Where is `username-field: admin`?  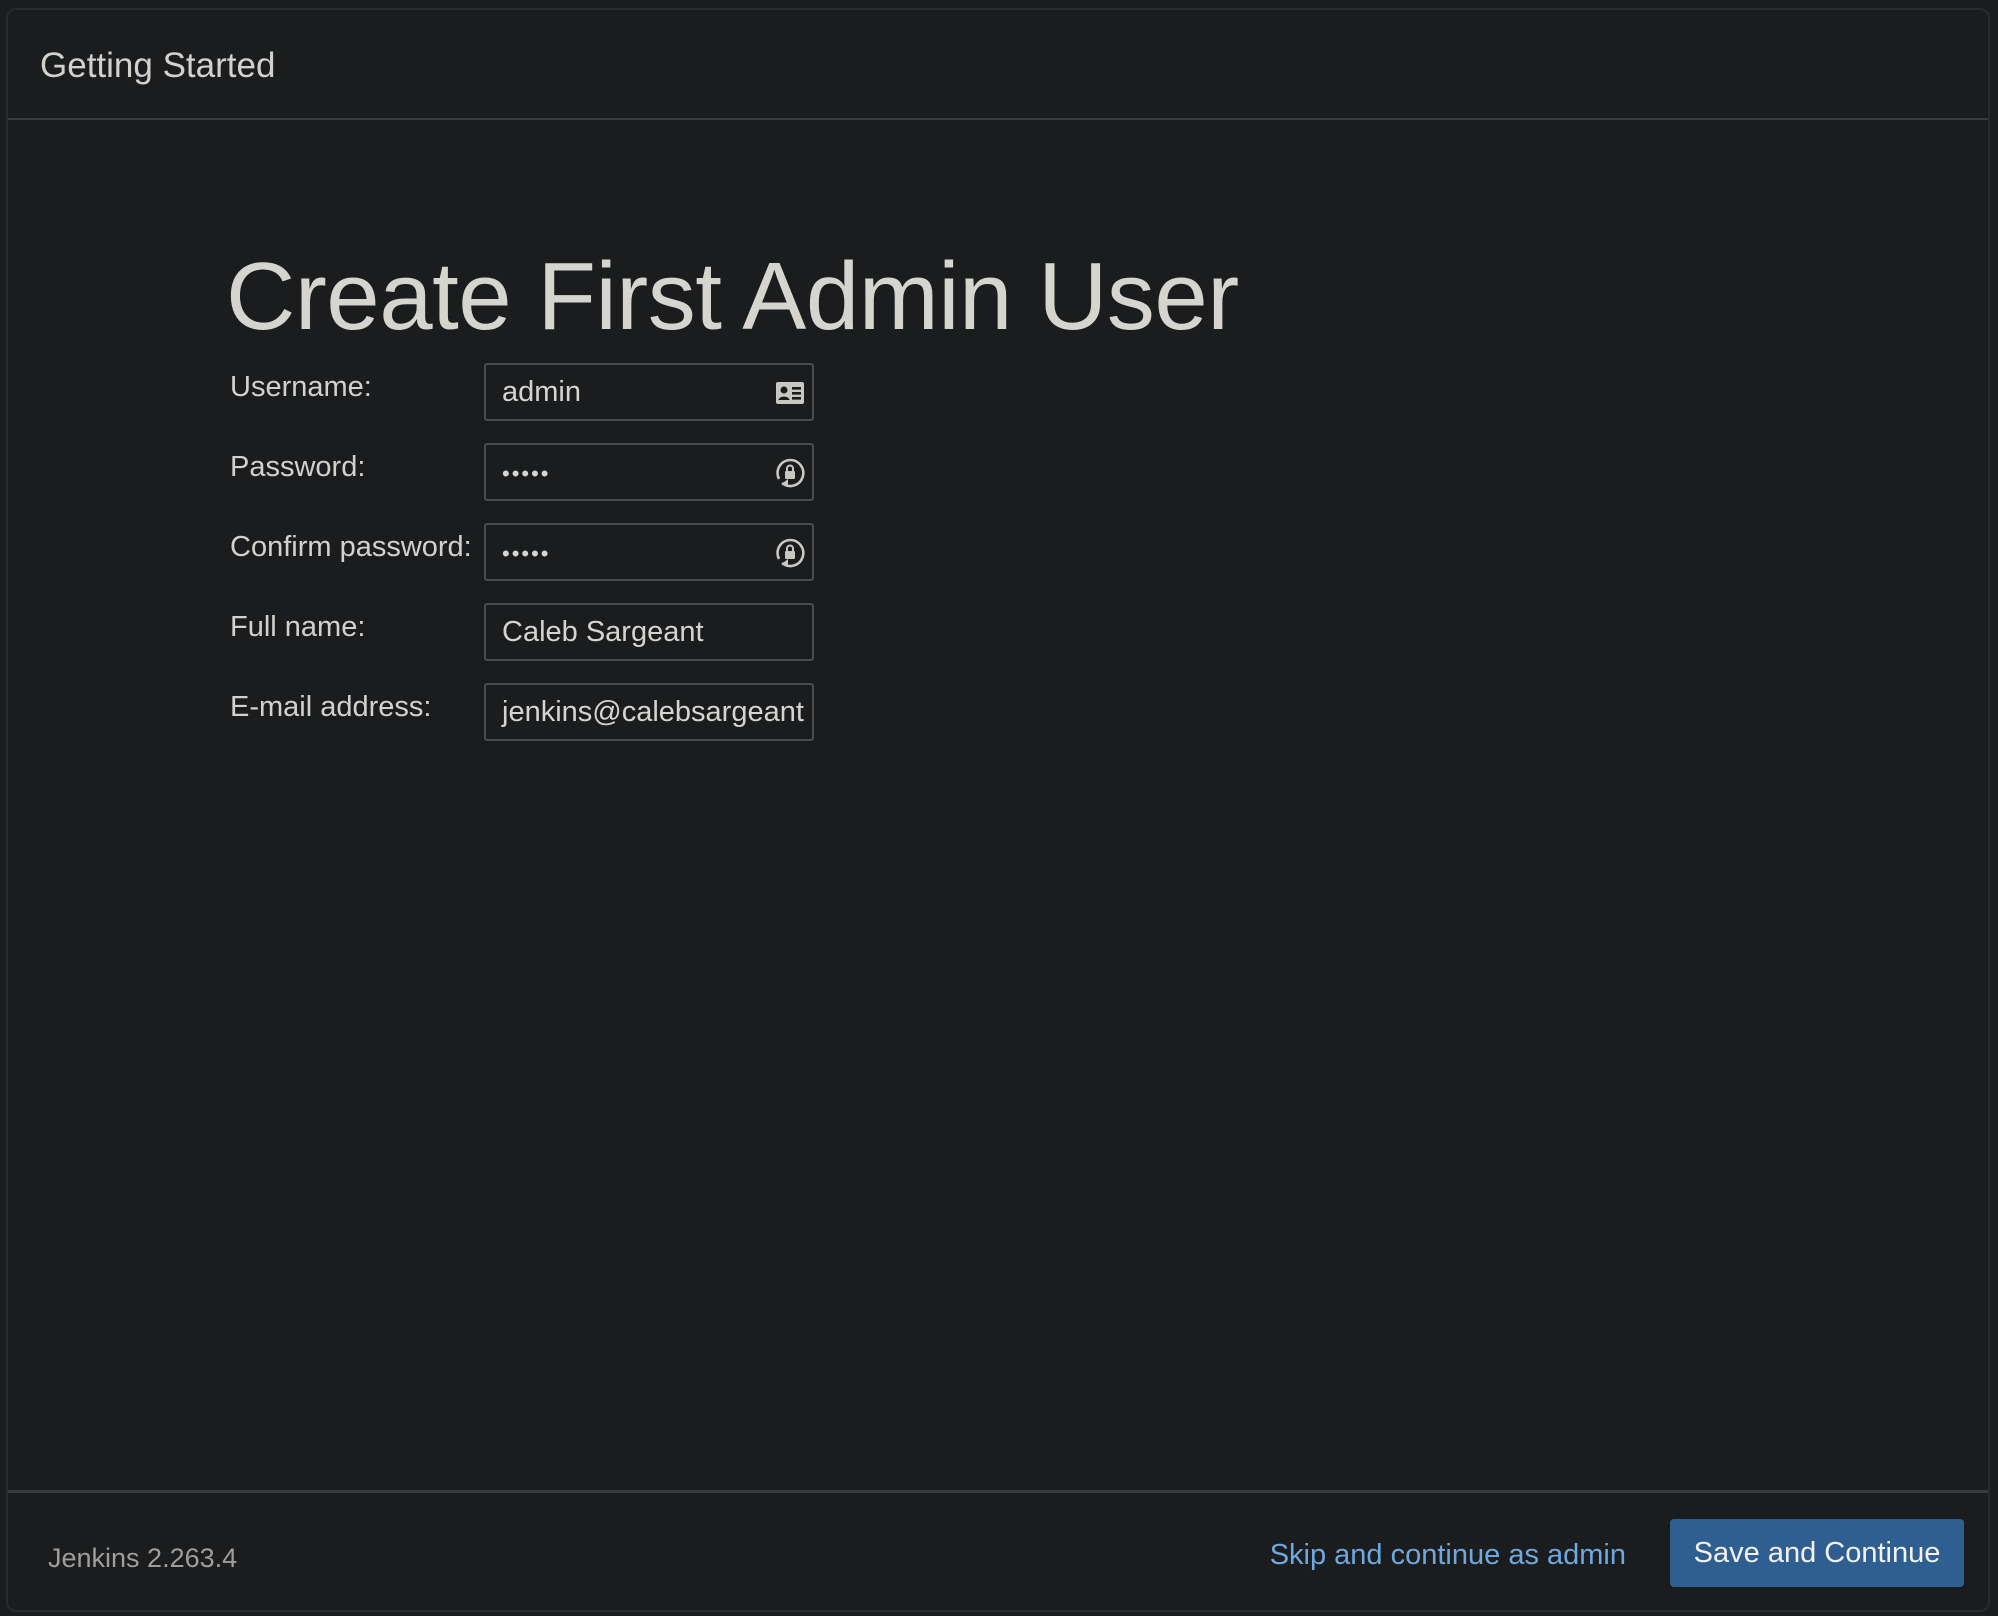
username-field: admin is located at coordinates (649, 392).